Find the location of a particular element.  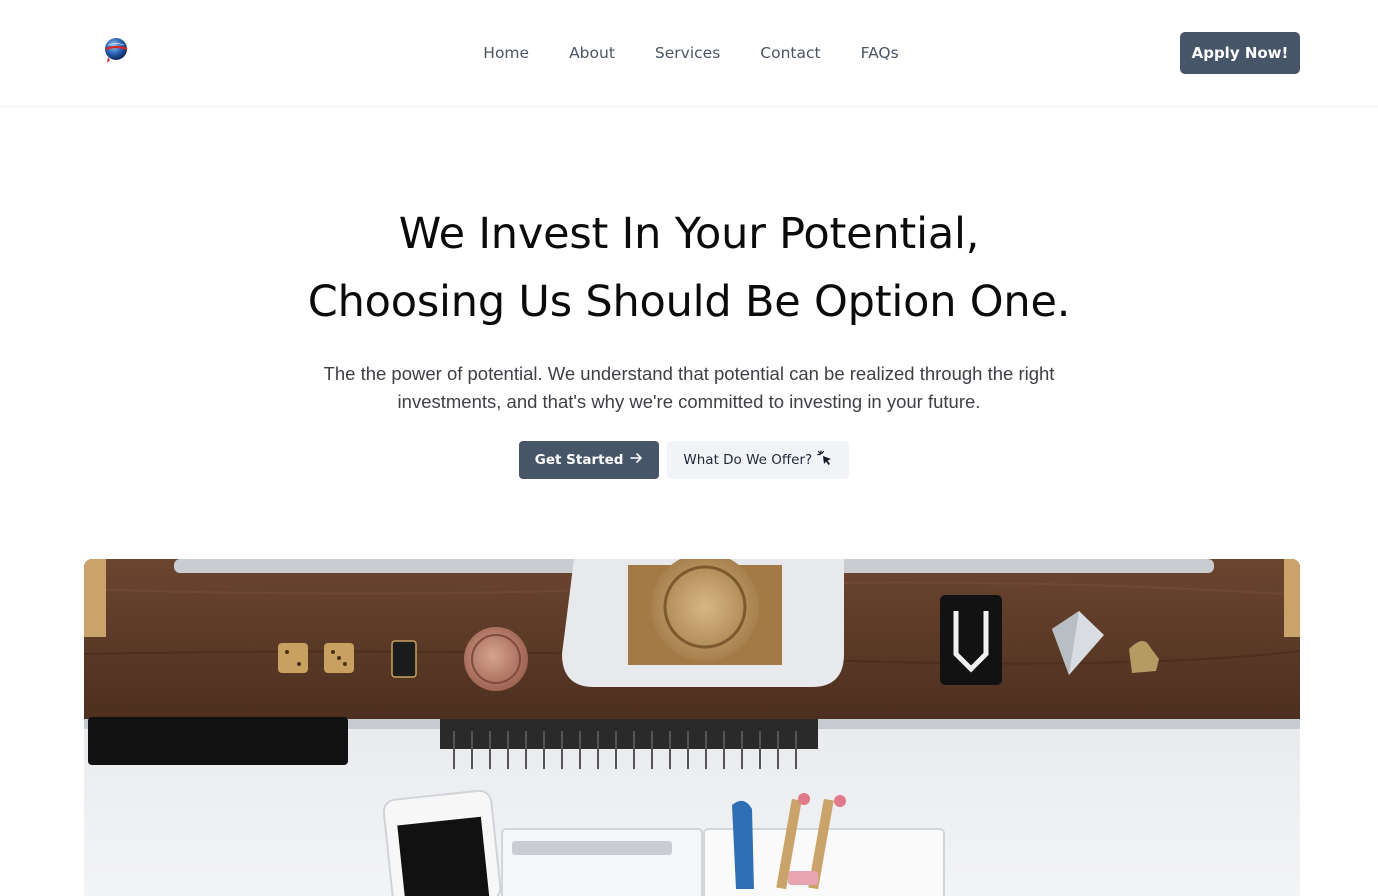

nav-contact: Contact is located at coordinates (790, 53).